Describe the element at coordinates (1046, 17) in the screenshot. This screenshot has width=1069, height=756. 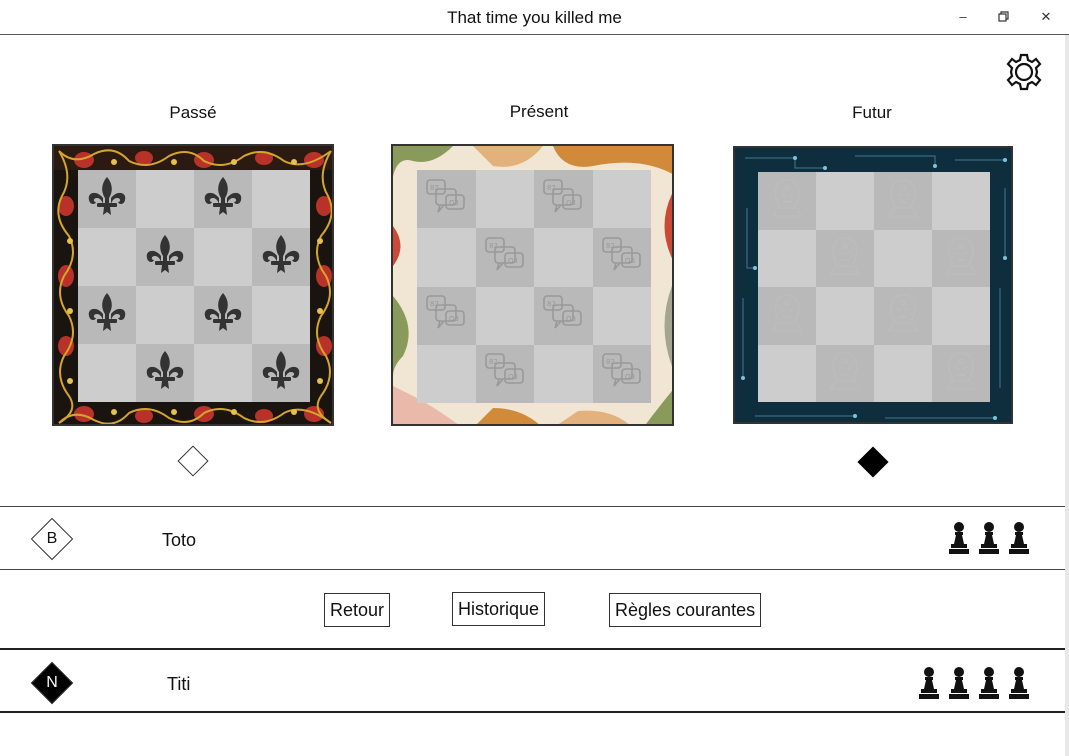
I see `close-icon: ✕` at that location.